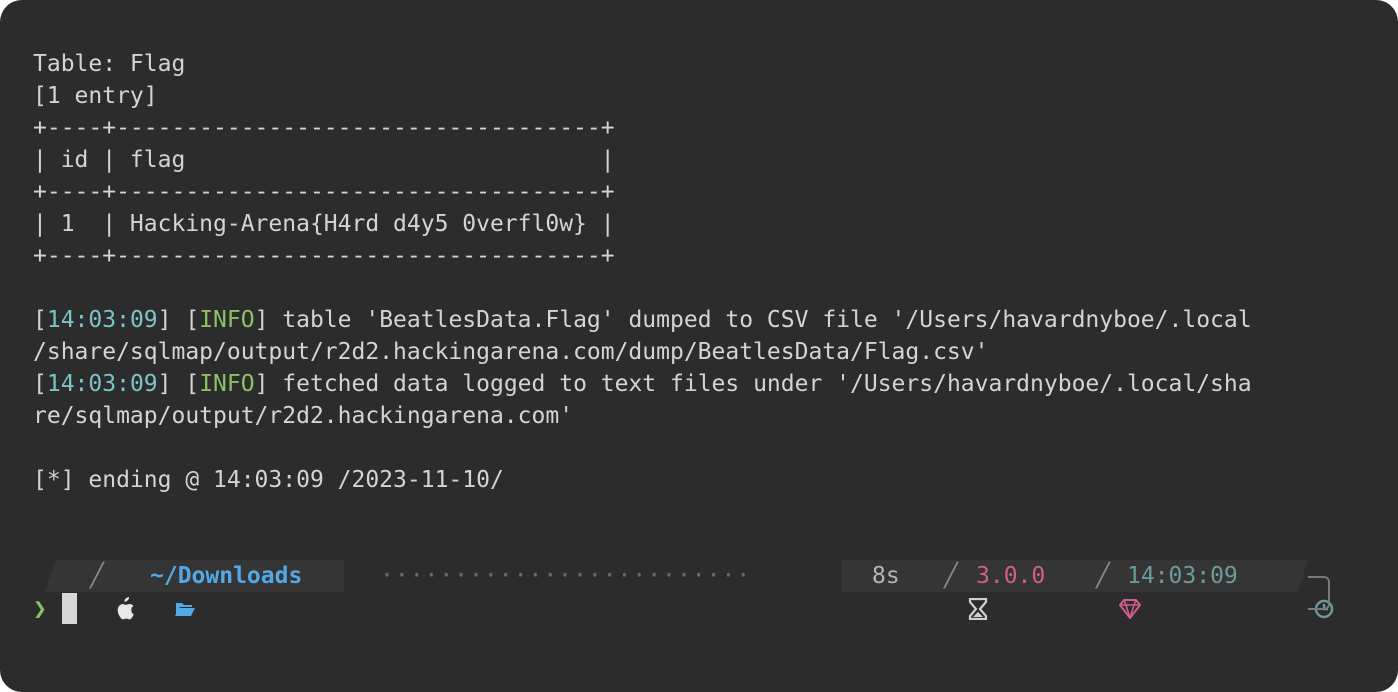  Describe the element at coordinates (1319, 593) in the screenshot. I see `prompt-right-corner` at that location.